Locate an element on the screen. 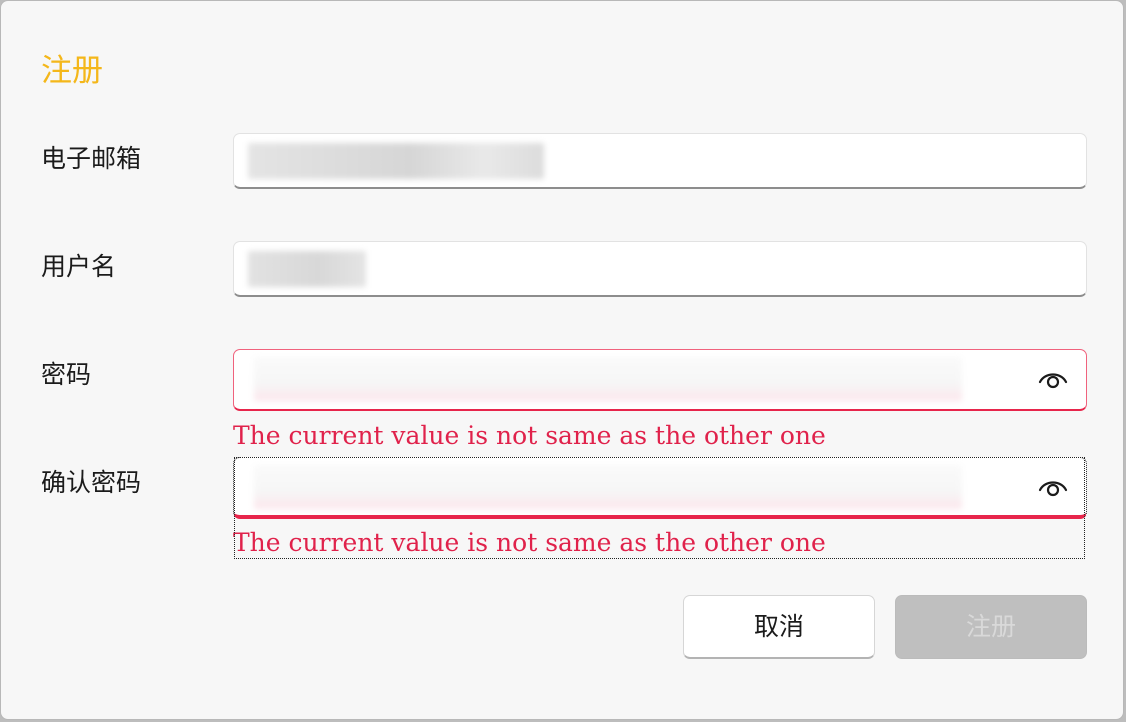 The height and width of the screenshot is (722, 1126). confirm-password-field is located at coordinates (660, 488).